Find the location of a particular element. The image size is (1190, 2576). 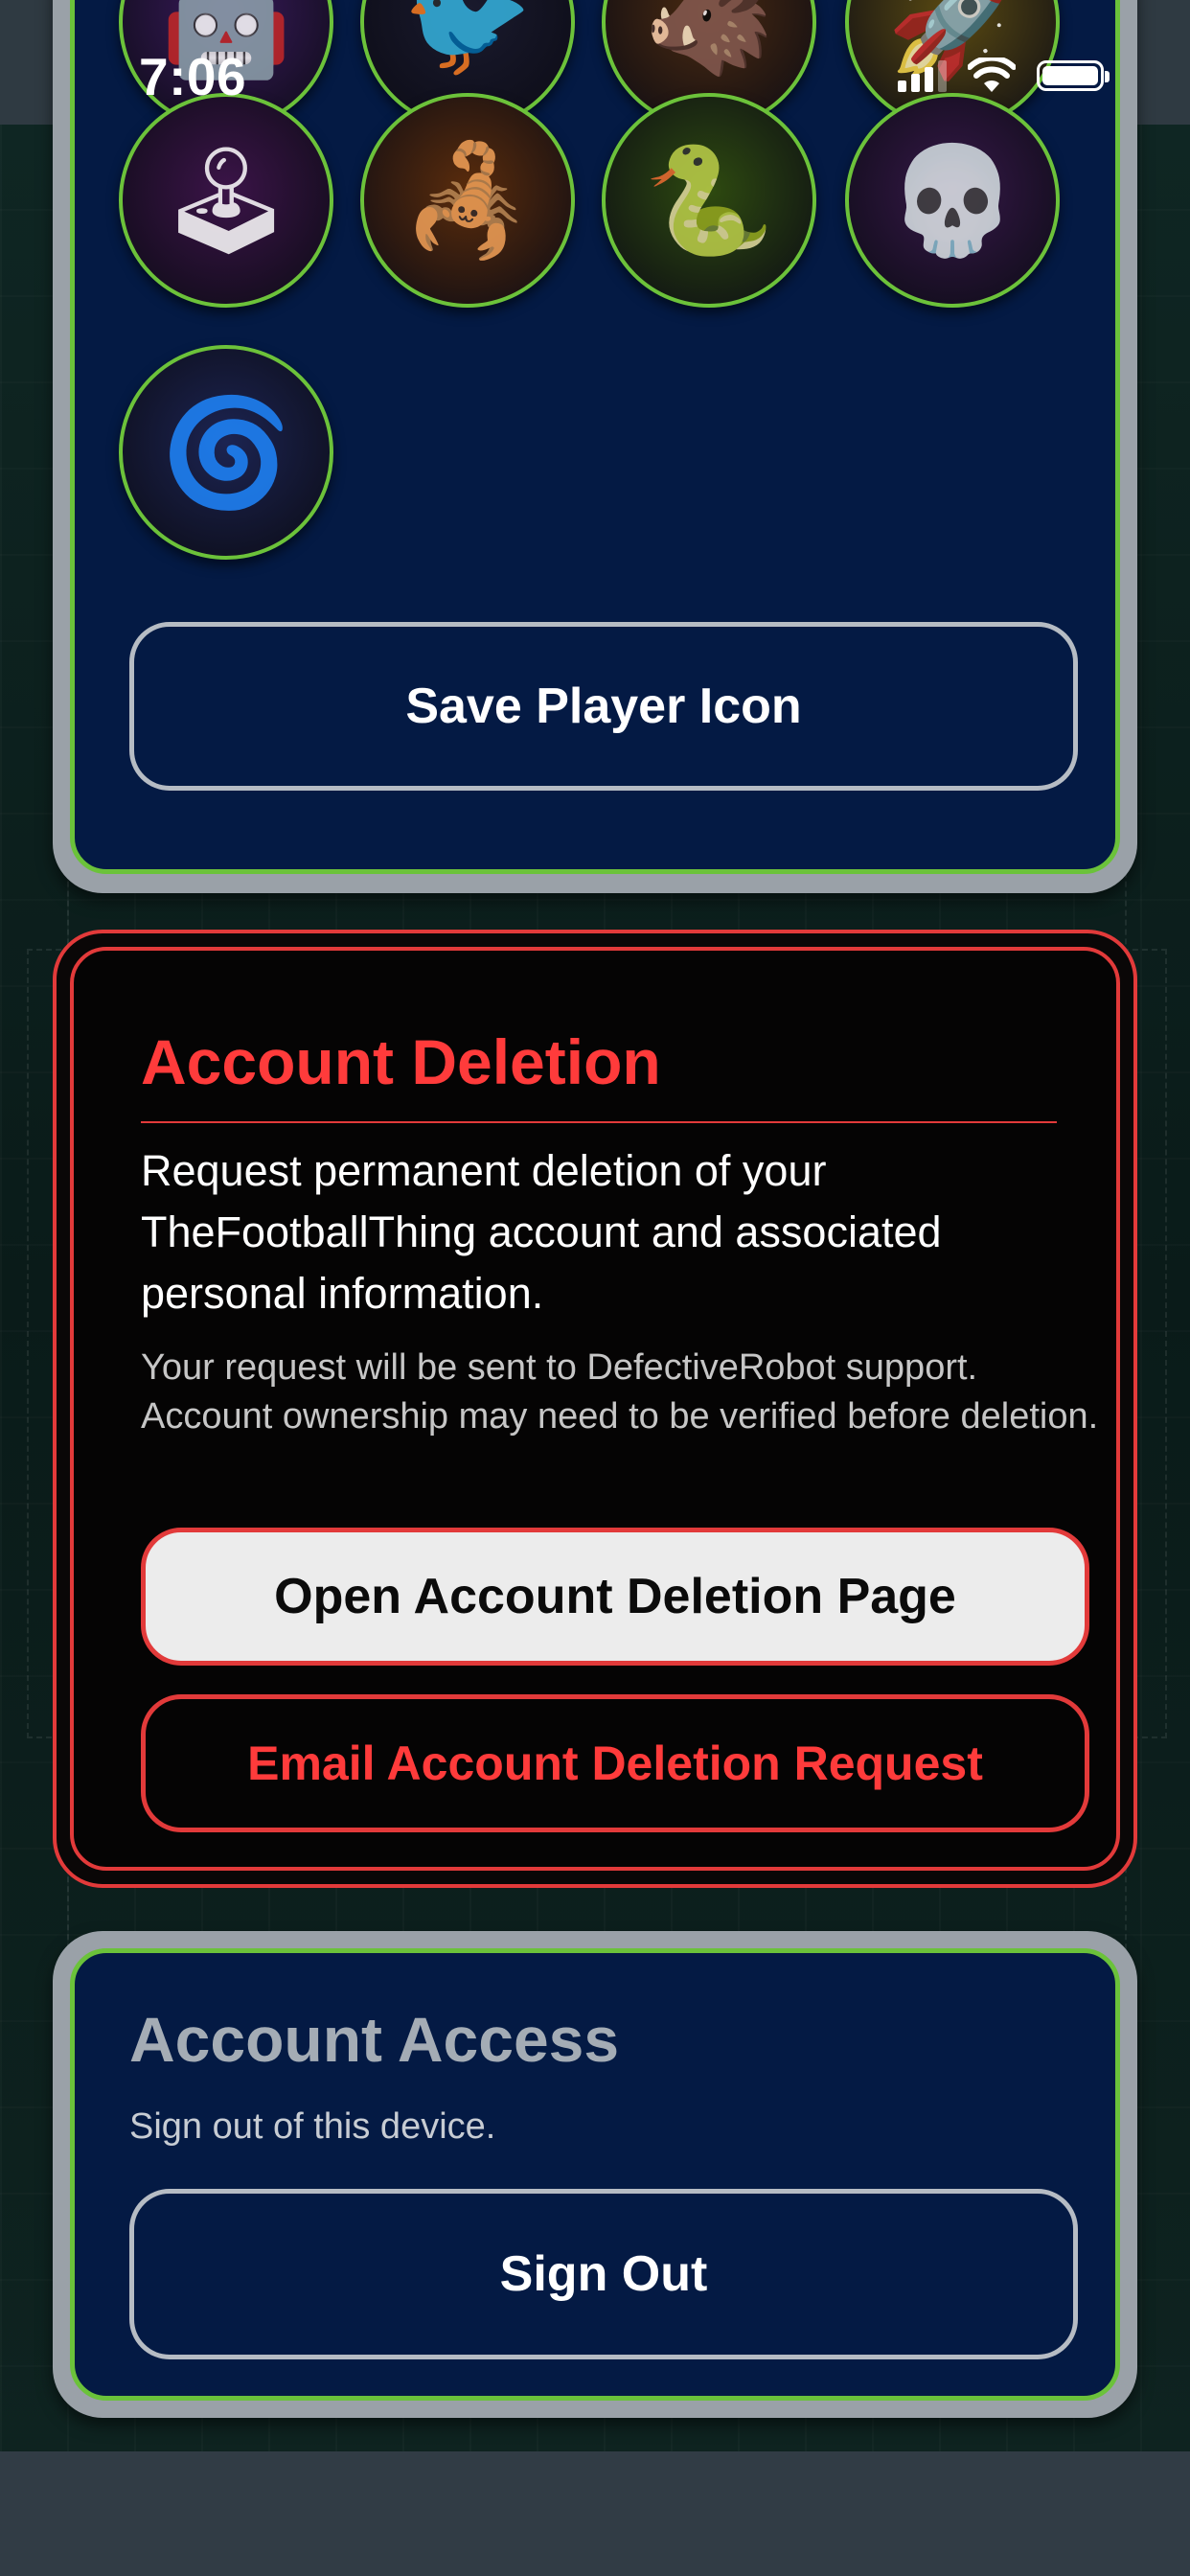

avatar-glyph: 🦂 is located at coordinates (468, 200).